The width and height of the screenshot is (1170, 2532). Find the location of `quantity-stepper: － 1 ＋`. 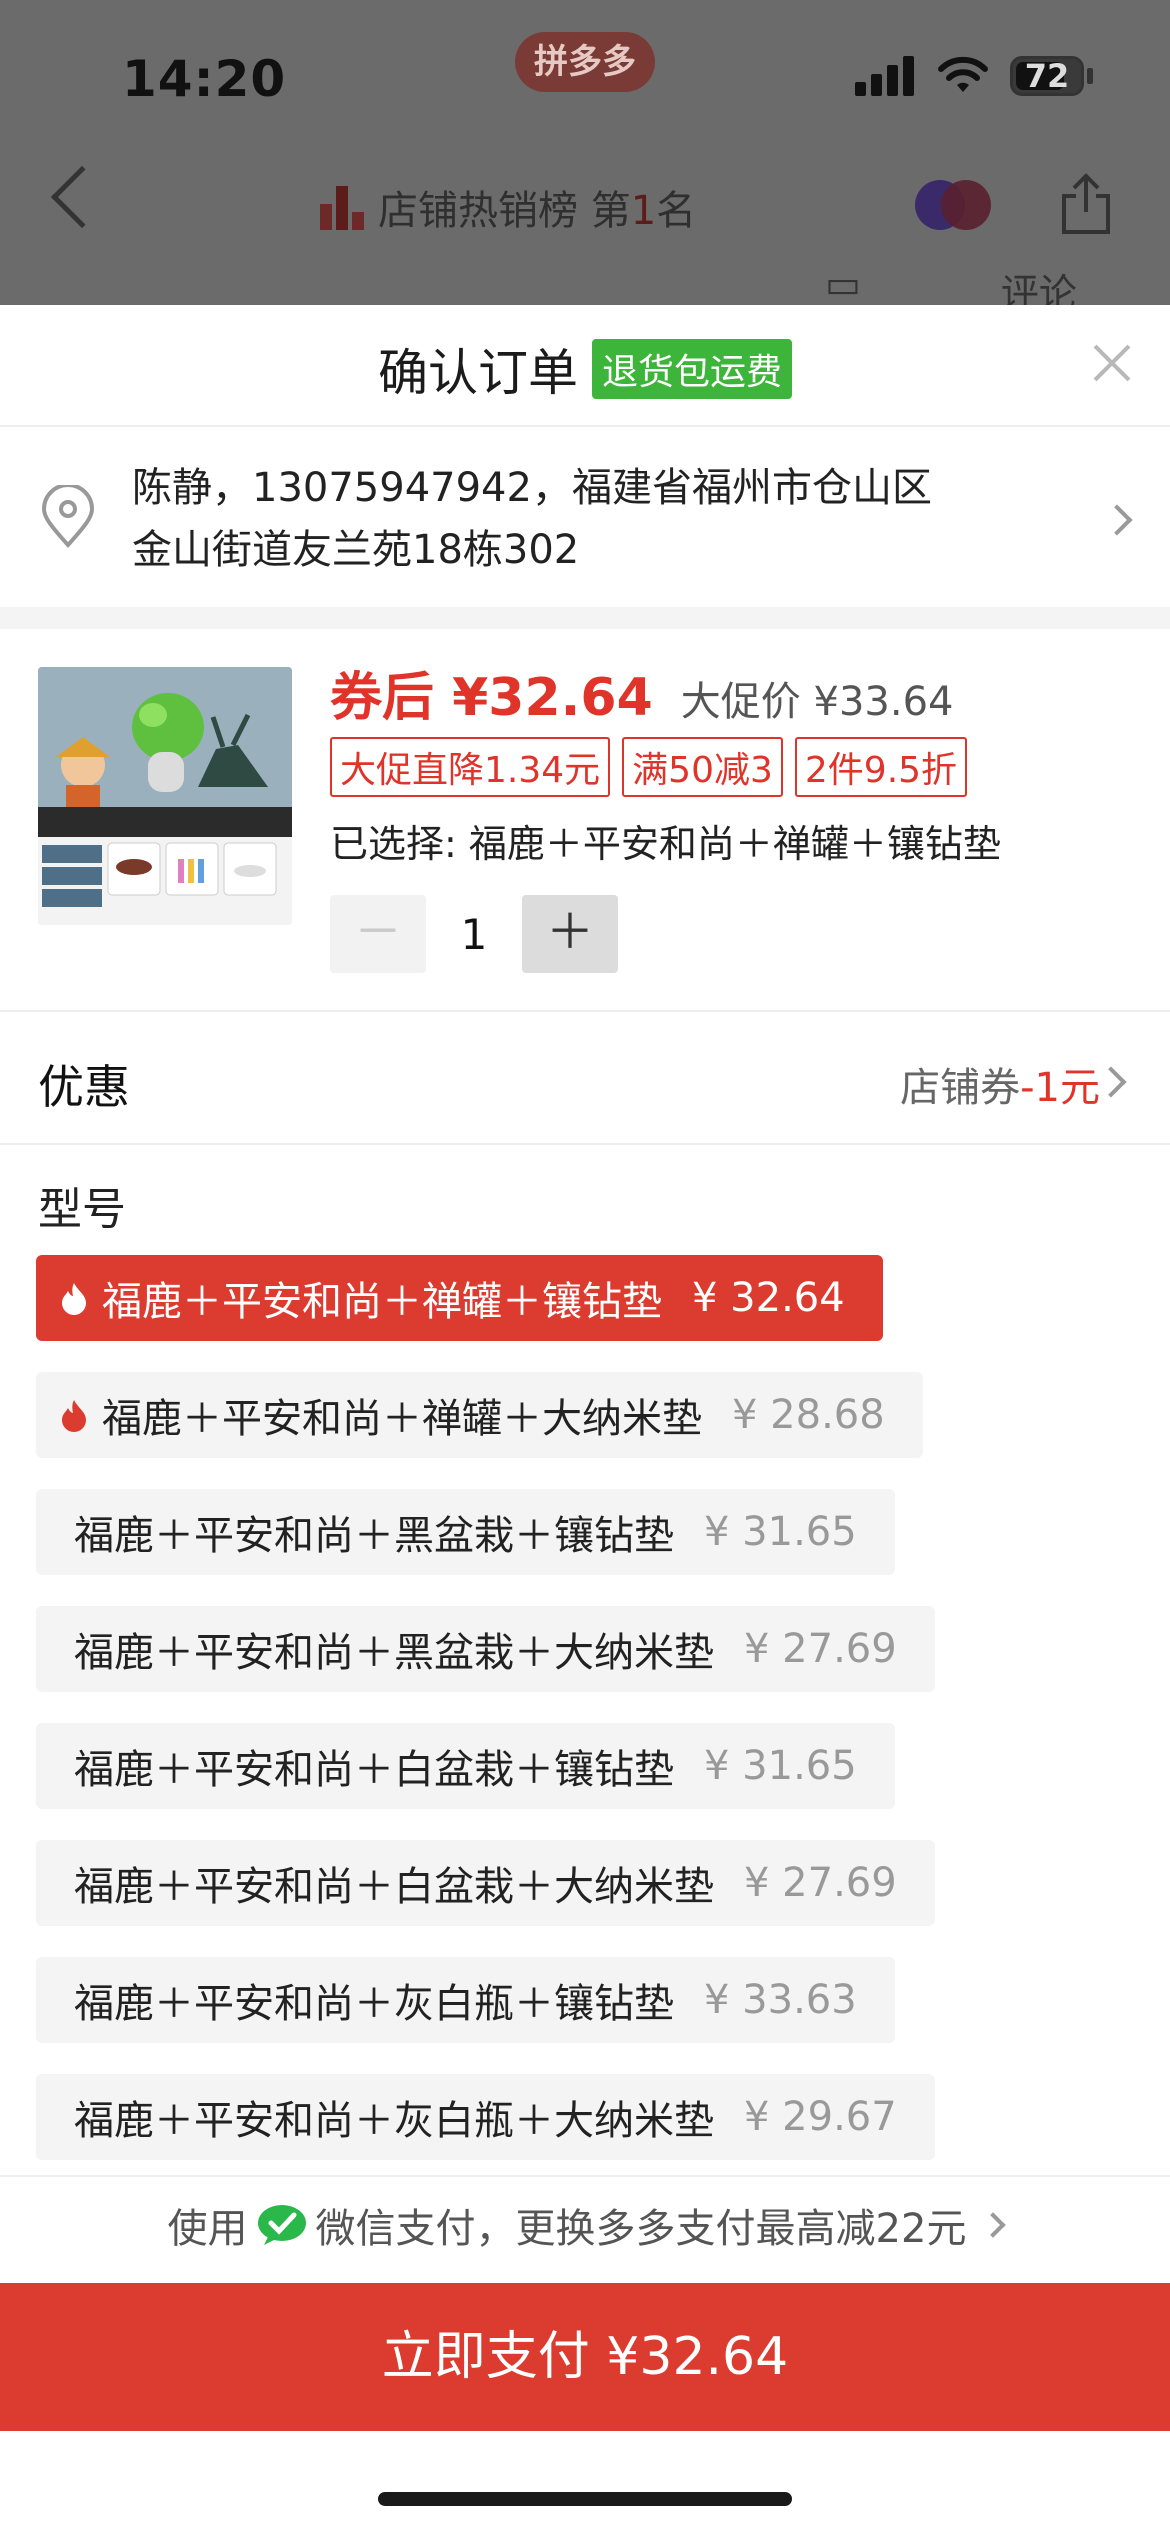

quantity-stepper: － 1 ＋ is located at coordinates (474, 934).